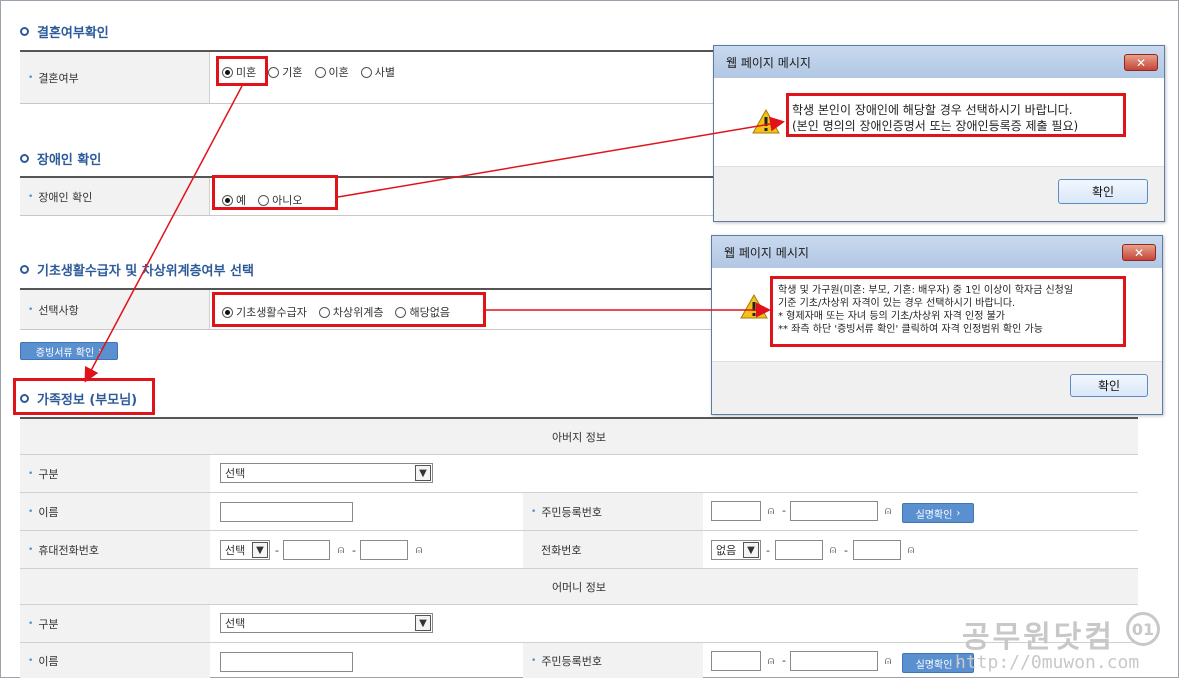 This screenshot has width=1179, height=678. What do you see at coordinates (163, 234) in the screenshot?
I see `arrow-single-to-family` at bounding box center [163, 234].